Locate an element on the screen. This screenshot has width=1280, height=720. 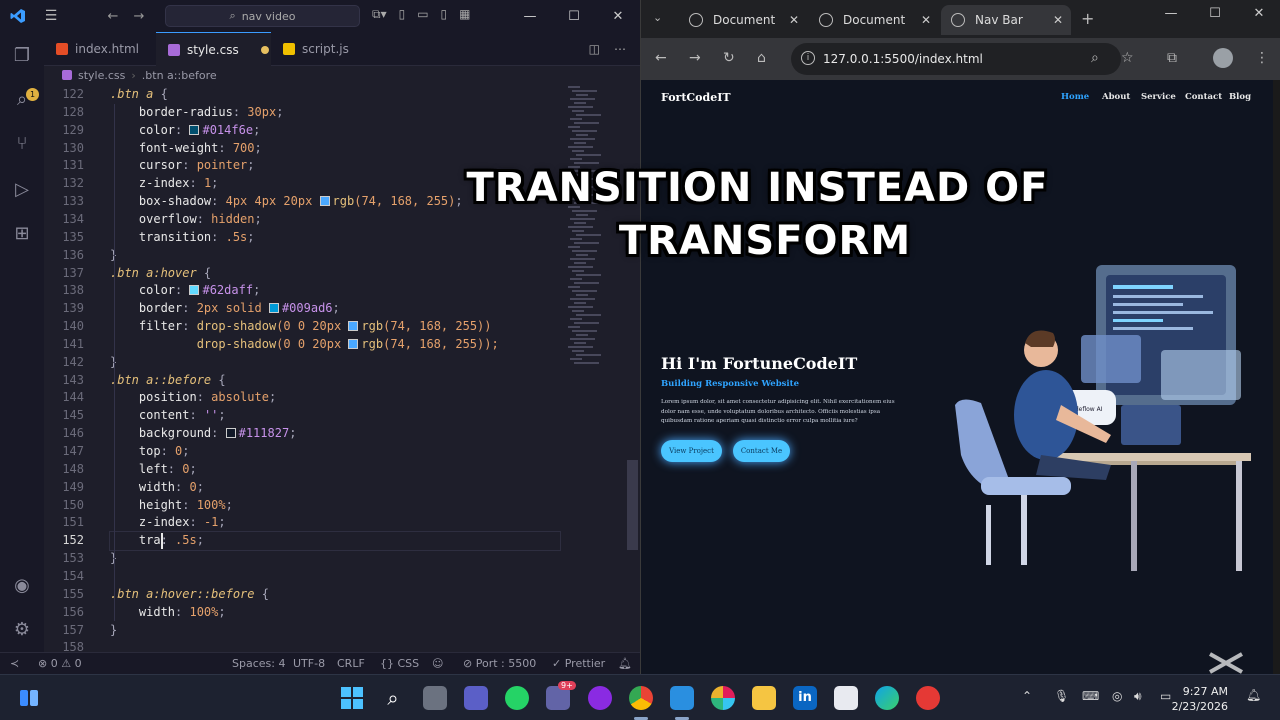
toggle-panel-icon: ▭ is located at coordinates (422, 14).